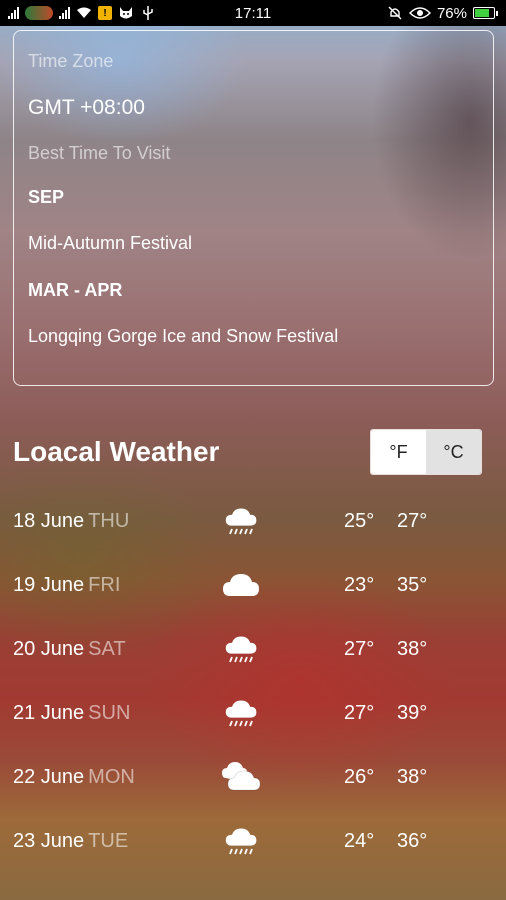  I want to click on forecast-row: 22 June MON 26° 38°, so click(253, 778).